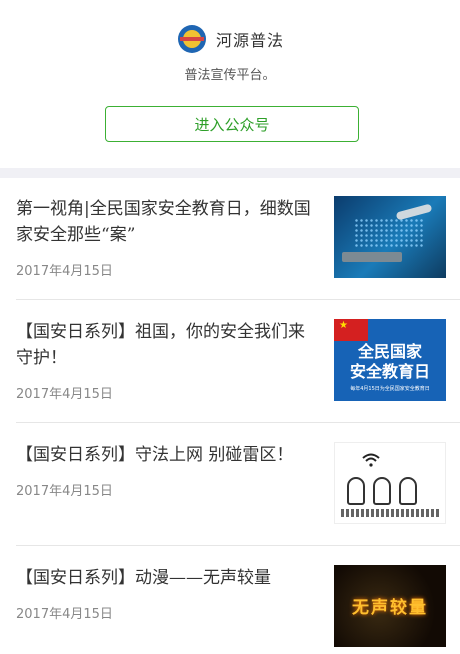 This screenshot has height=654, width=460. What do you see at coordinates (250, 40) in the screenshot?
I see `account-name: 河源普法` at bounding box center [250, 40].